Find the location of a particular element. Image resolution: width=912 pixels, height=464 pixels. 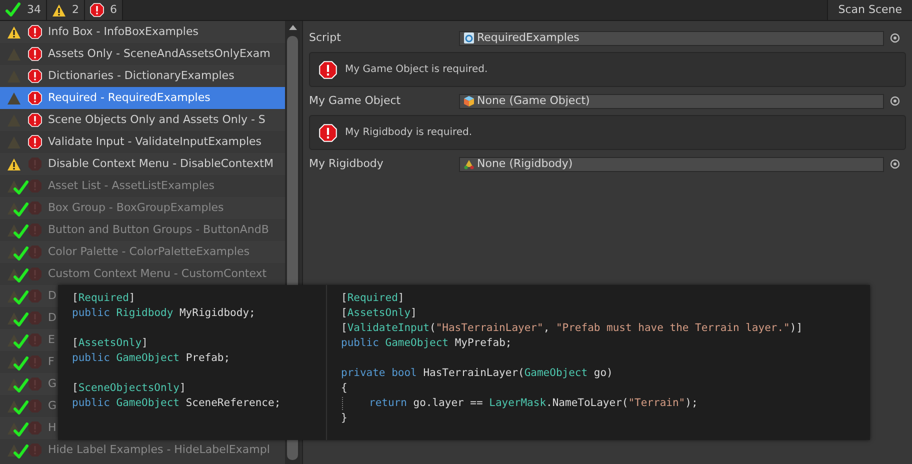

sidebar-item: Required - RequiredExamples is located at coordinates (142, 98).